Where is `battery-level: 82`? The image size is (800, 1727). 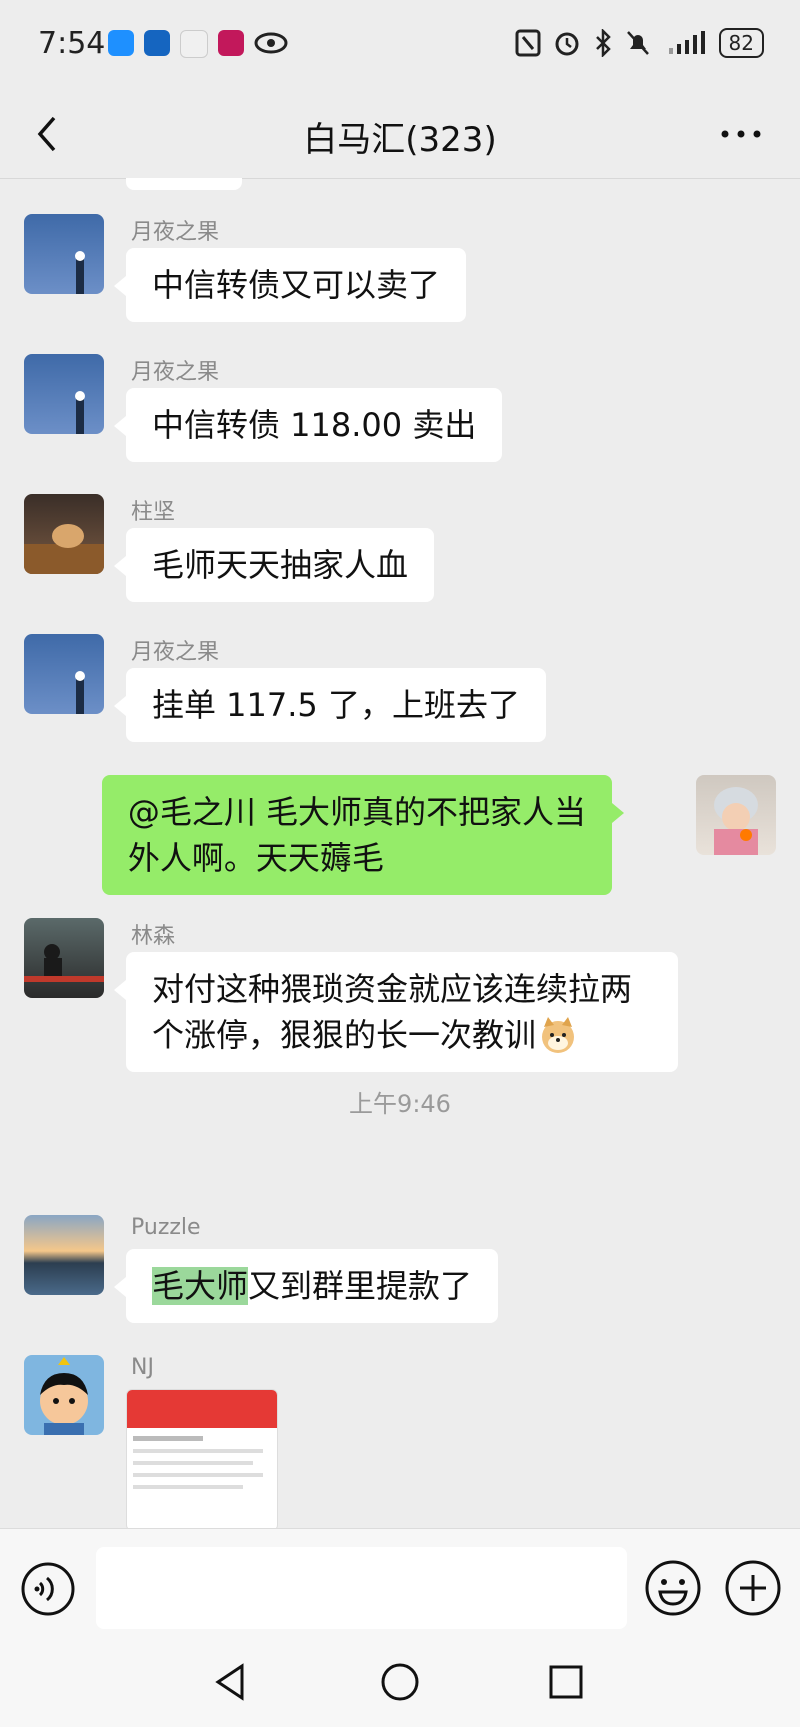 battery-level: 82 is located at coordinates (741, 43).